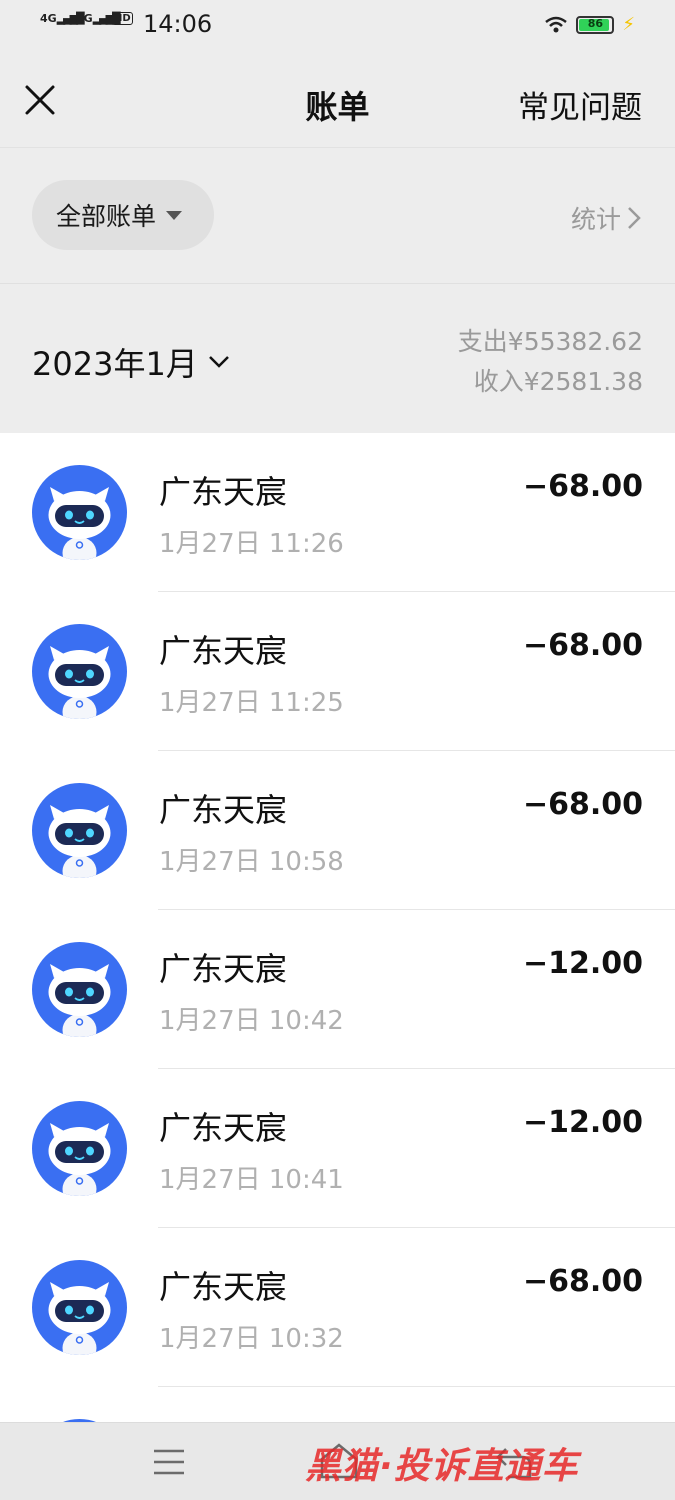  I want to click on transaction-time: 1月27日 10:58, so click(251, 862).